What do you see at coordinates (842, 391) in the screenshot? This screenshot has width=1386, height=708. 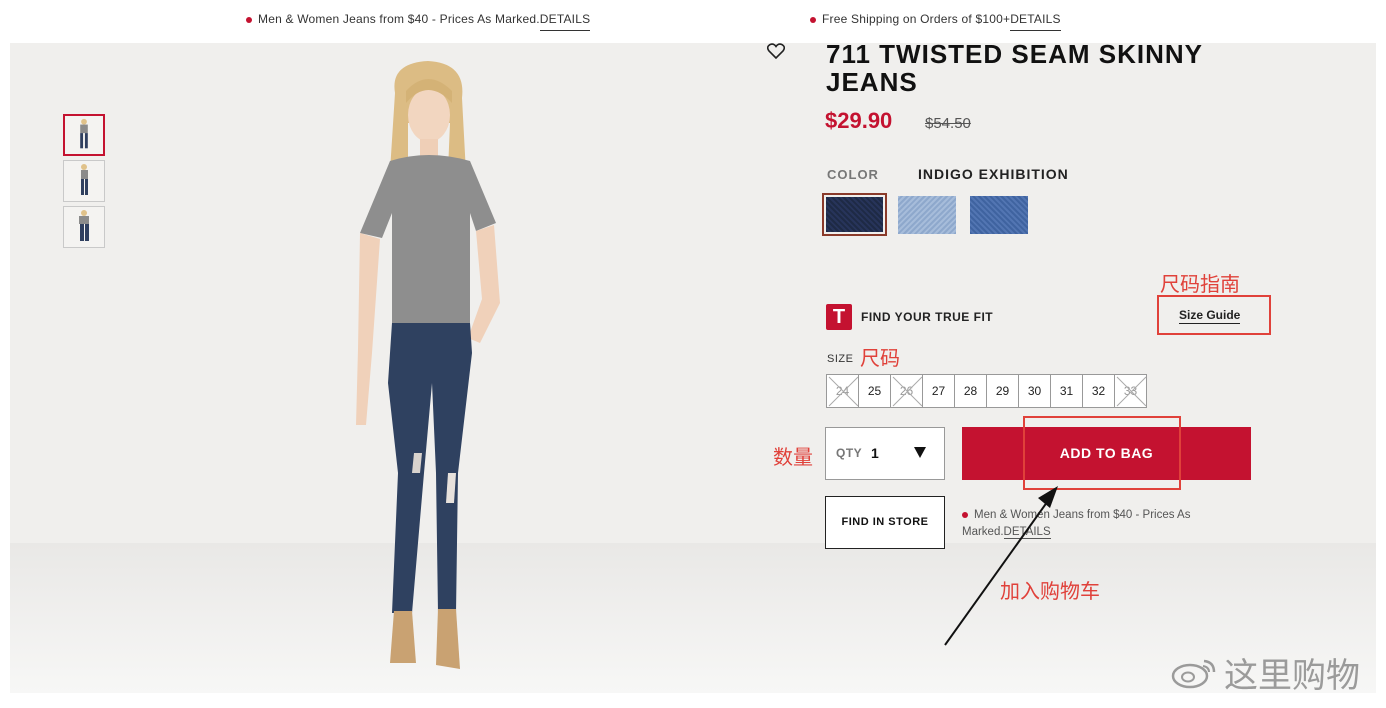 I see `size-option-24: 24` at bounding box center [842, 391].